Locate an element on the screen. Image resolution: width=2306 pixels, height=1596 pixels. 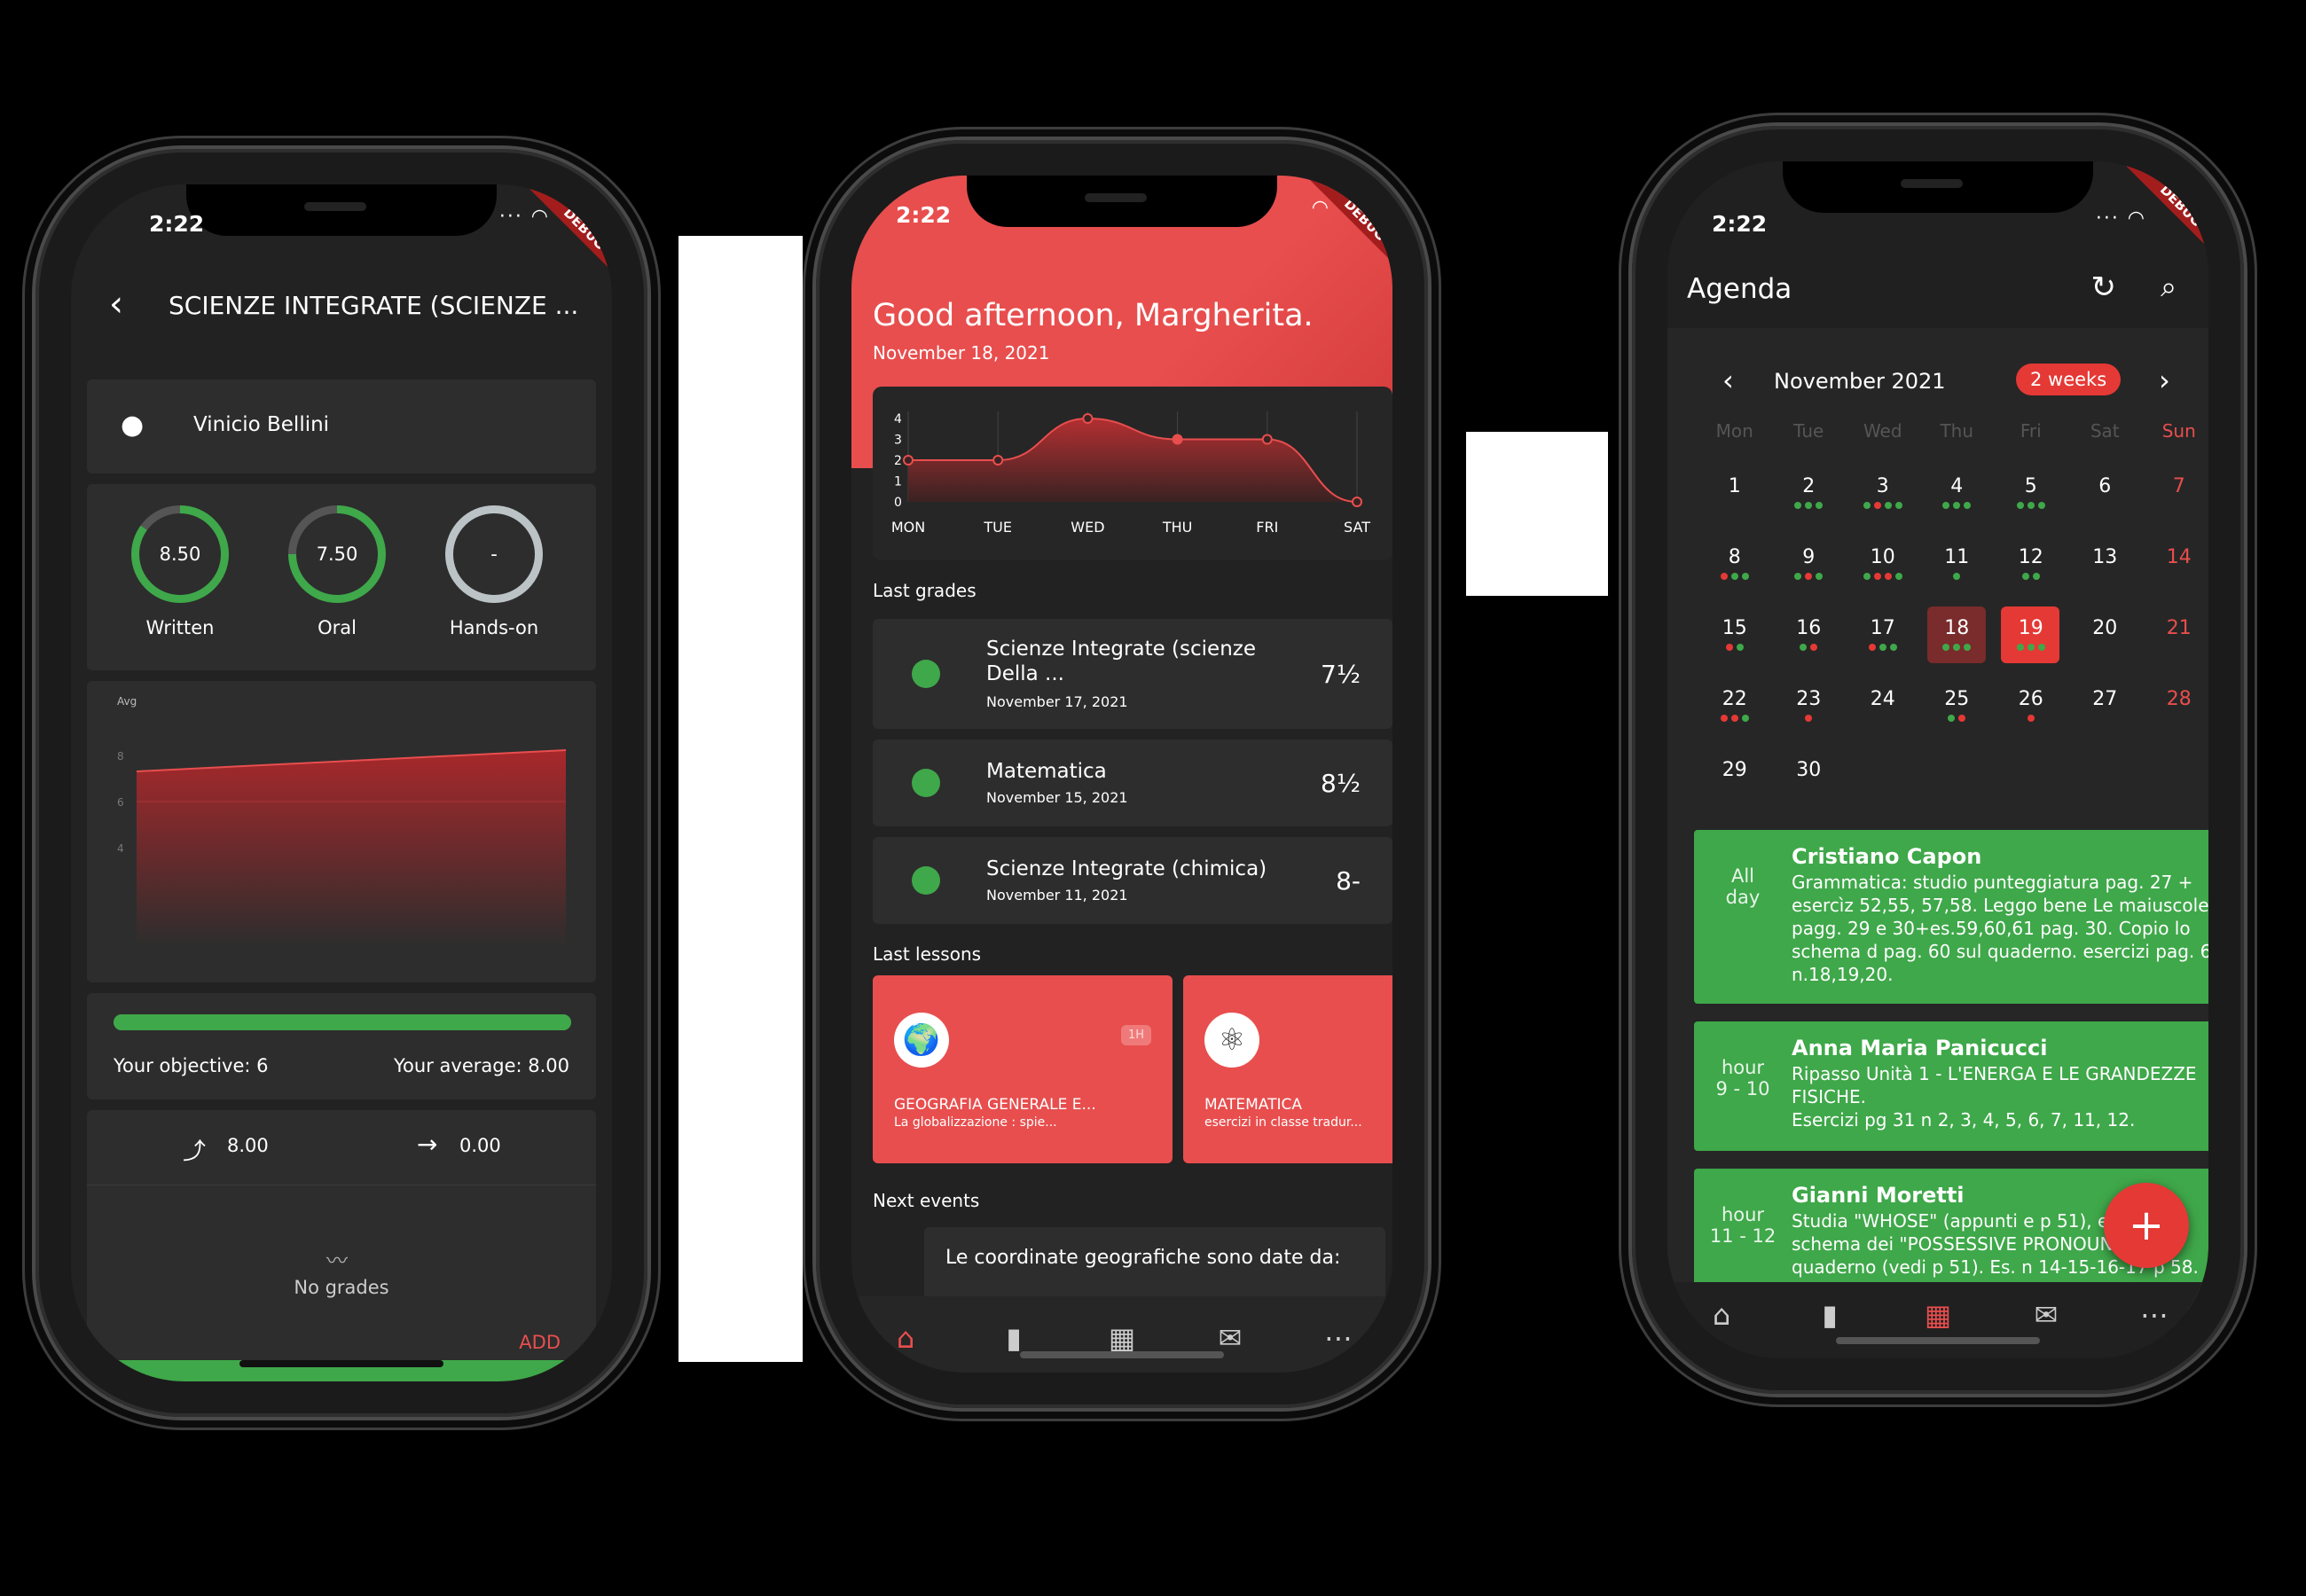
notch is located at coordinates (1938, 187).